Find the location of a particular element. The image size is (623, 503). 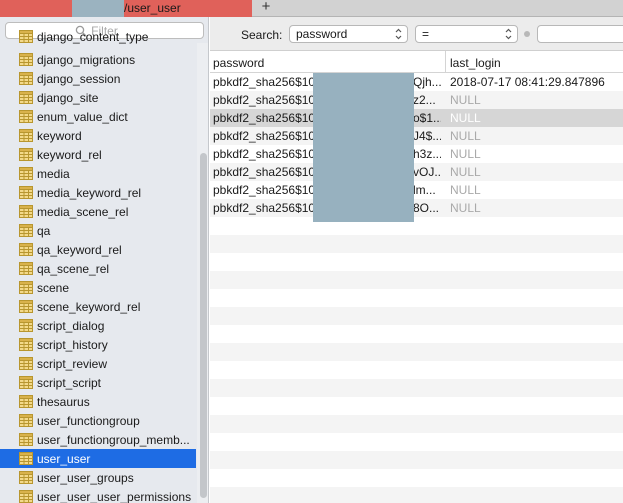

column-header-password: password is located at coordinates (238, 63).